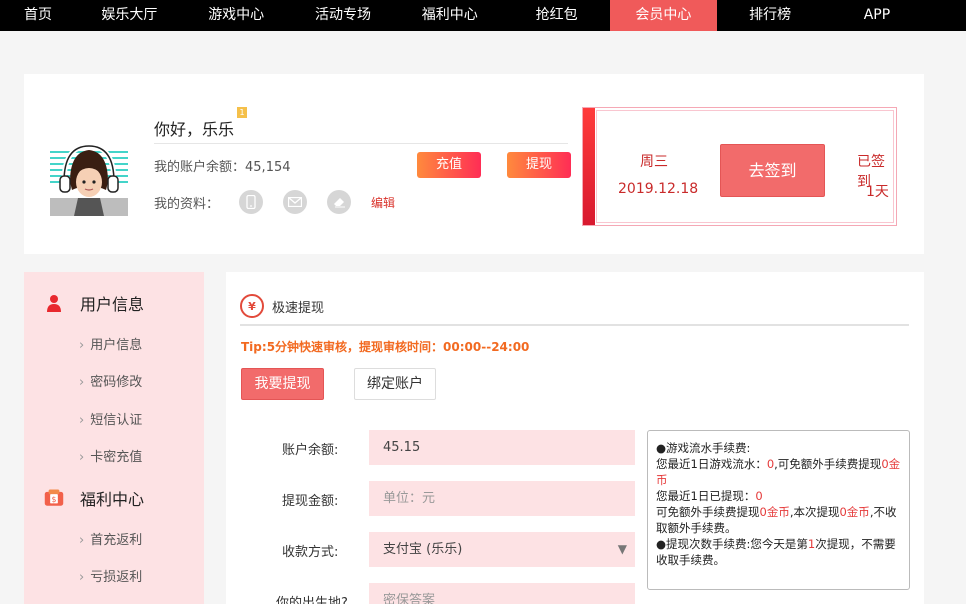 This screenshot has height=604, width=966. What do you see at coordinates (589, 166) in the screenshot?
I see `signin-accent-bar` at bounding box center [589, 166].